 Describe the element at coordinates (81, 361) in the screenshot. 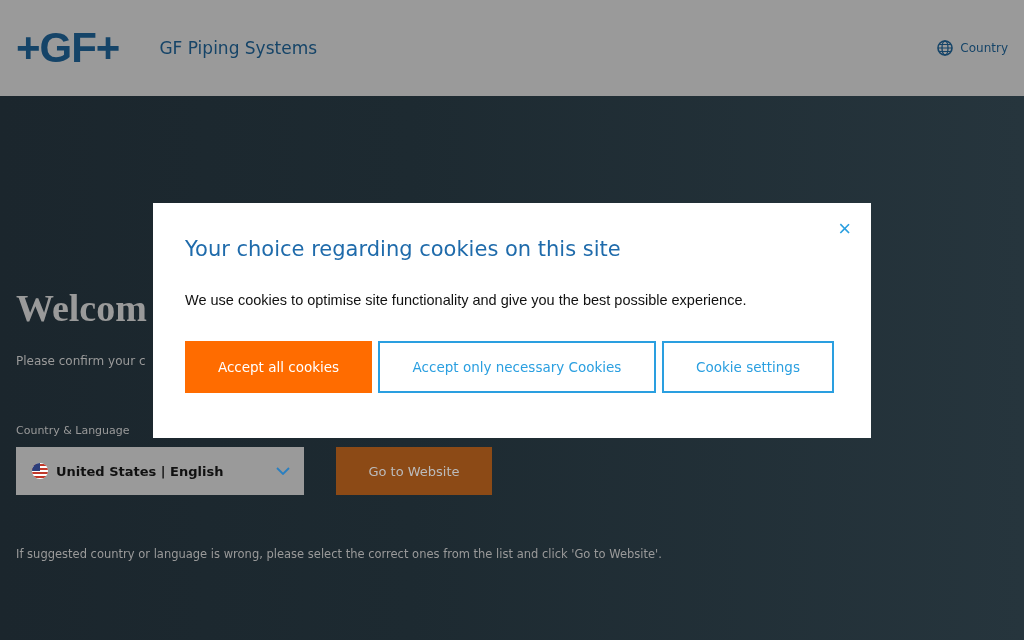

I see `intro-text: Please confirm your c` at that location.